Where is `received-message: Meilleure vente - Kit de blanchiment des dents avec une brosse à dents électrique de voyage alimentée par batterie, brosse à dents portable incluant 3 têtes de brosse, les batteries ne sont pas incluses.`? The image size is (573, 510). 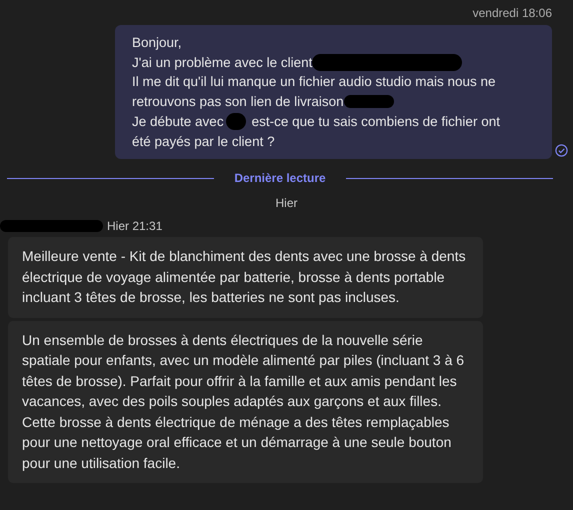 received-message: Meilleure vente - Kit de blanchiment des dents avec une brosse à dents électrique de voyage alimentée par batterie, brosse à dents portable incluant 3 têtes de brosse, les batteries ne sont pas incluses. is located at coordinates (245, 277).